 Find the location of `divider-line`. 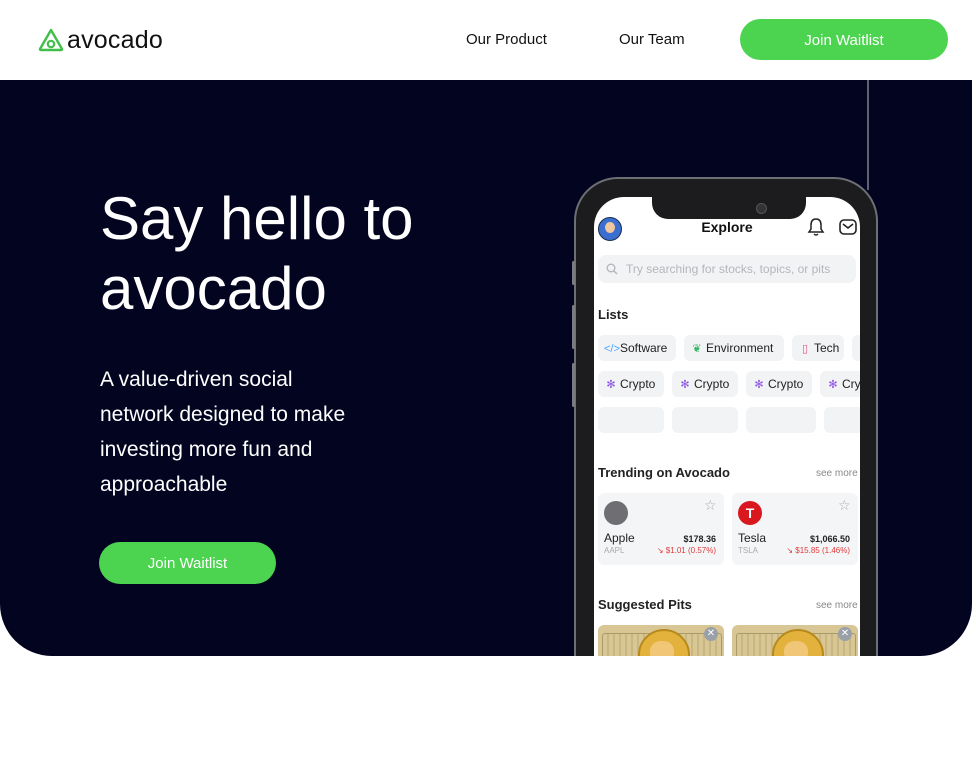

divider-line is located at coordinates (868, 135).